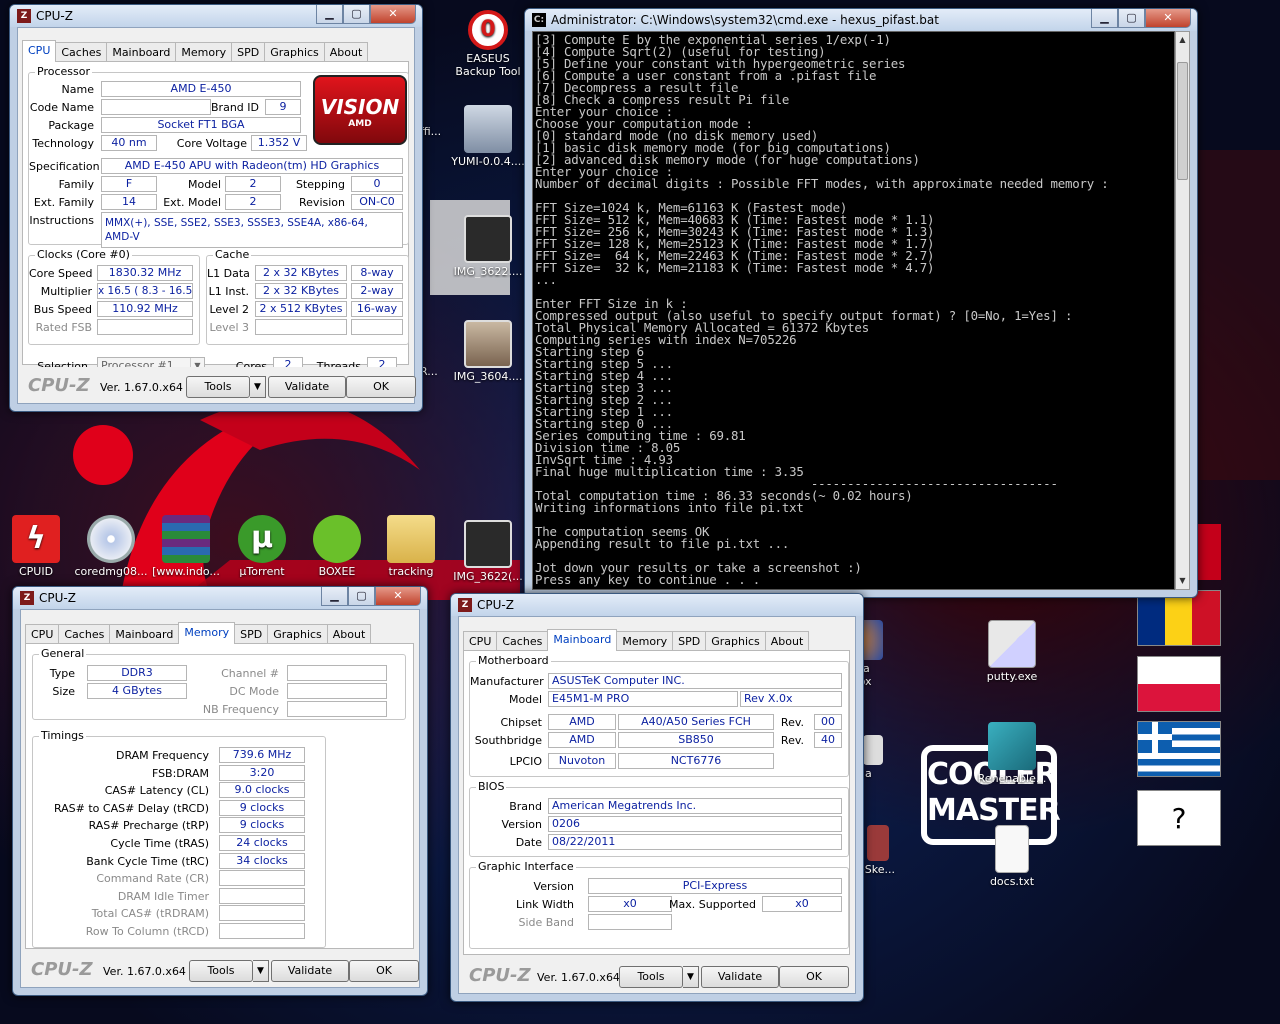 The image size is (1280, 1024). Describe the element at coordinates (695, 806) in the screenshot. I see `bios-brand-value: American Megatrends Inc.` at that location.